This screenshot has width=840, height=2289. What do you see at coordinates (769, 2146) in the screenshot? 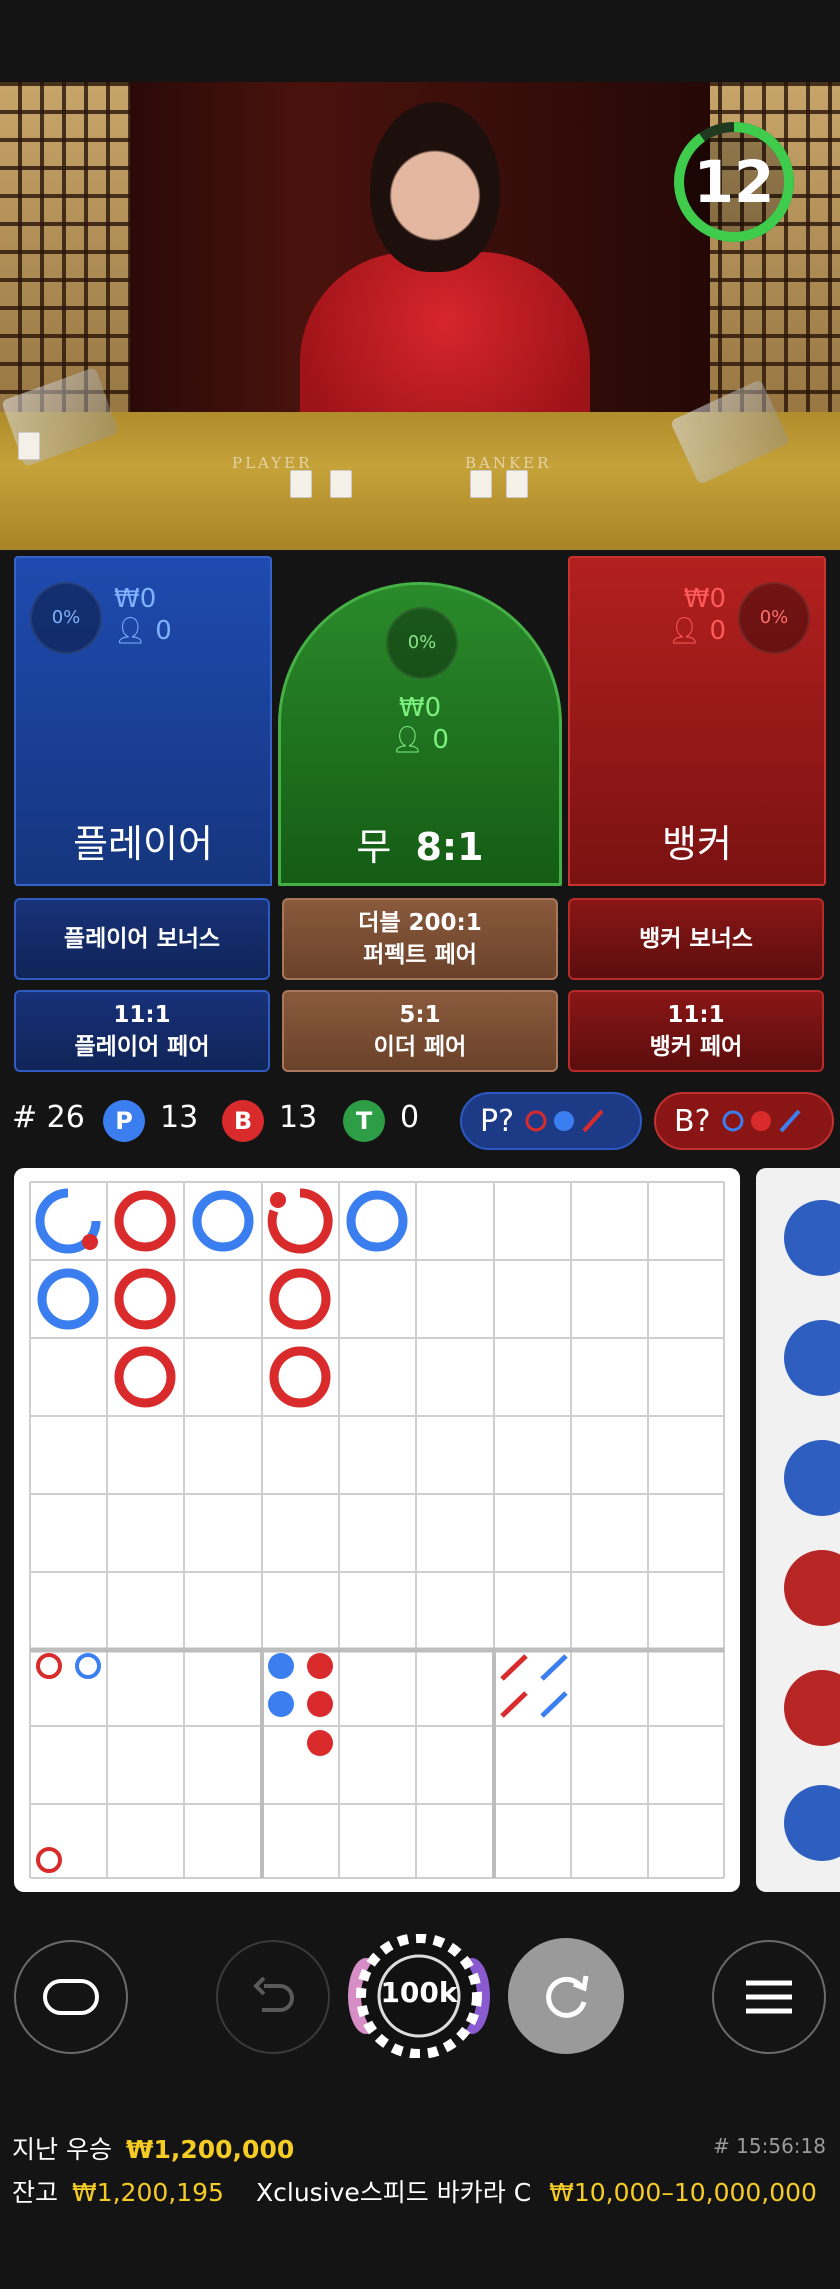
I see `game-time: # 15:56:18` at bounding box center [769, 2146].